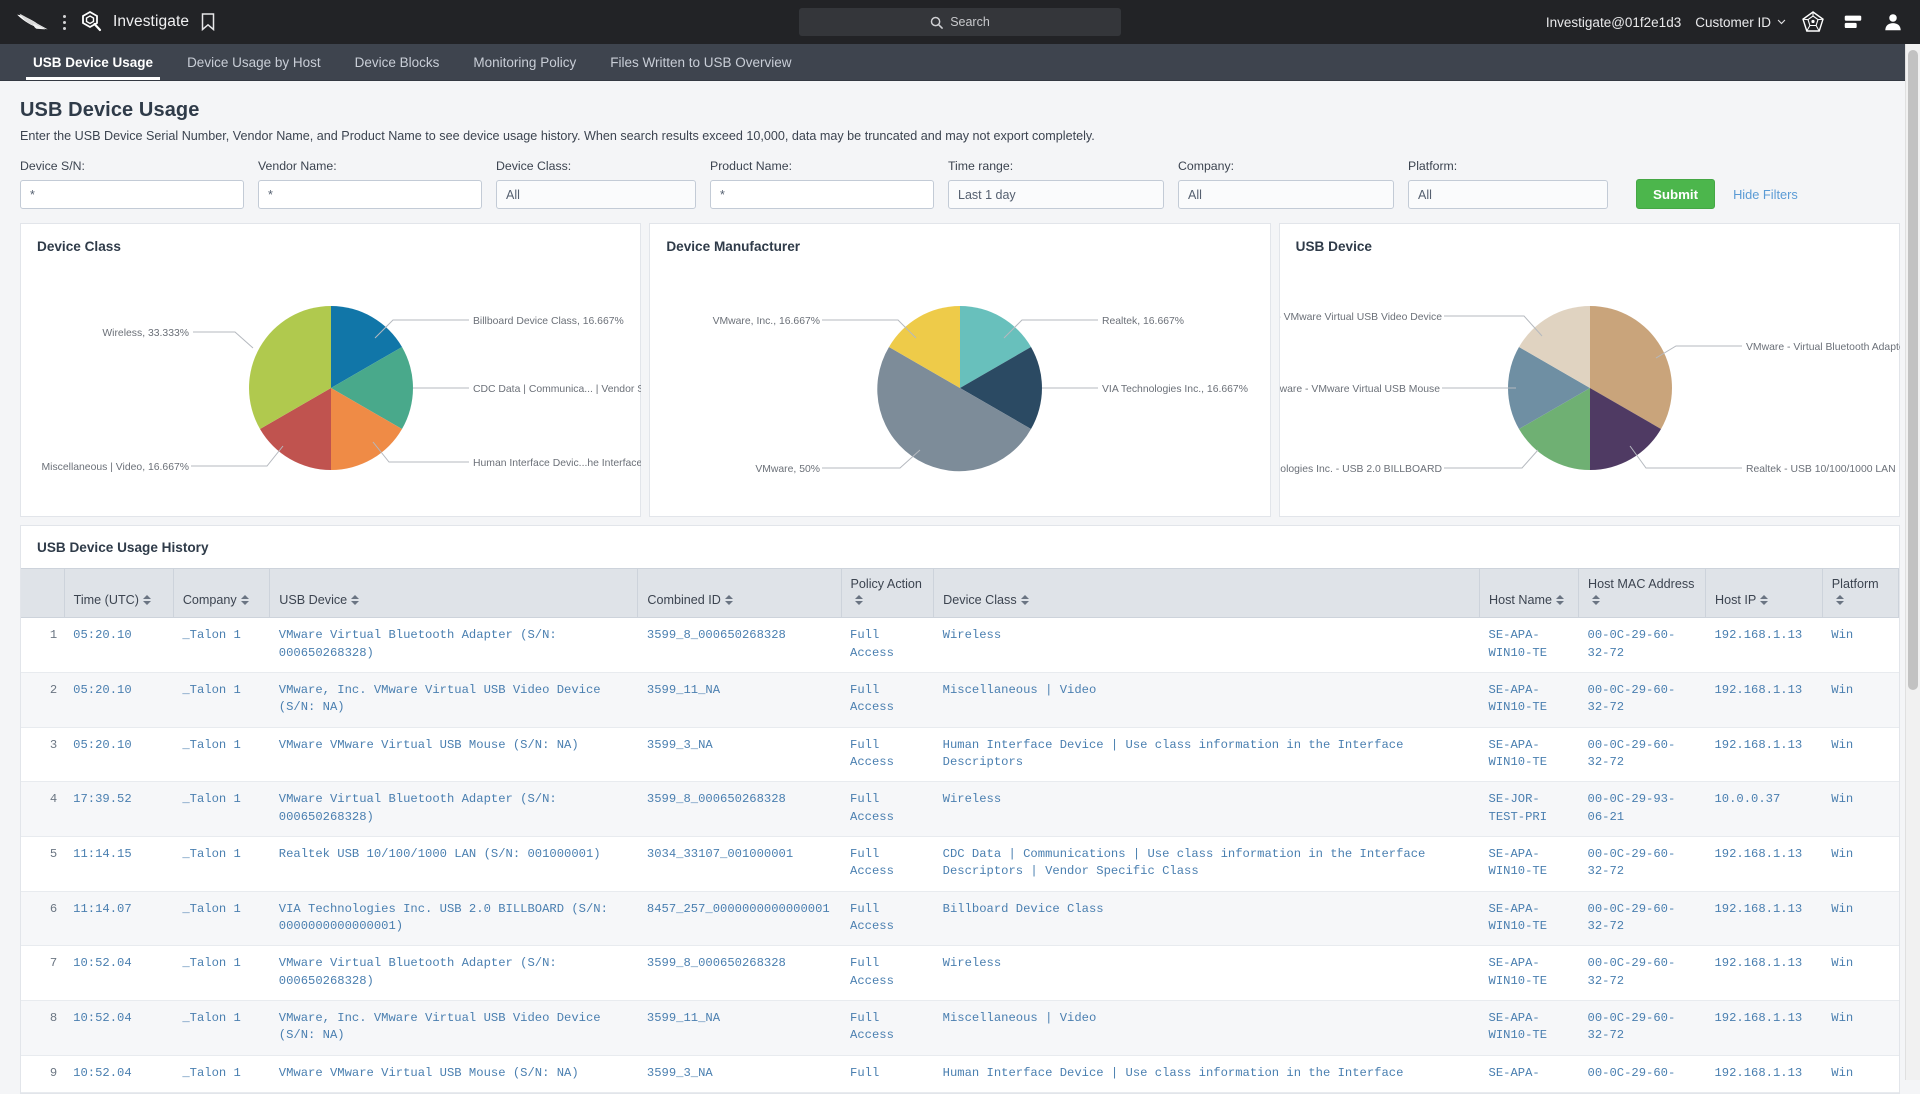 The image size is (1920, 1094). I want to click on cell-combined-id: 3599_11_NA, so click(739, 1028).